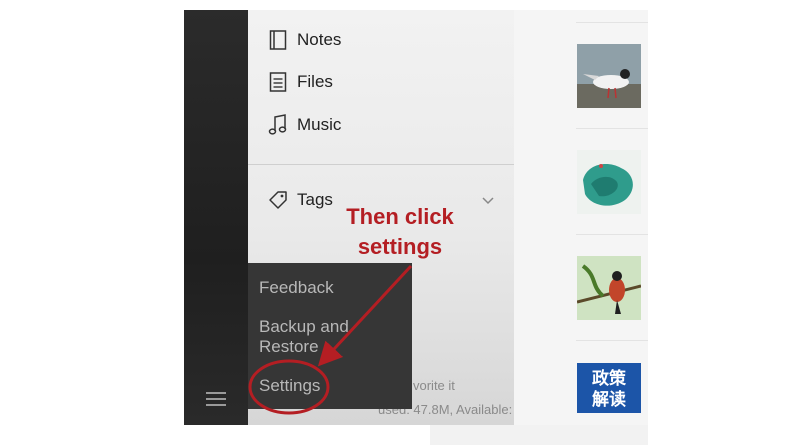 The height and width of the screenshot is (445, 800). Describe the element at coordinates (434, 385) in the screenshot. I see `favorite-hint: vorite it` at that location.